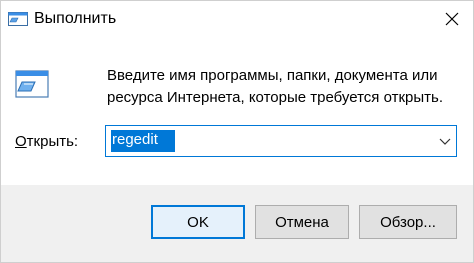 Image resolution: width=474 pixels, height=263 pixels. Describe the element at coordinates (75, 18) in the screenshot. I see `window-title: Выполнить` at that location.